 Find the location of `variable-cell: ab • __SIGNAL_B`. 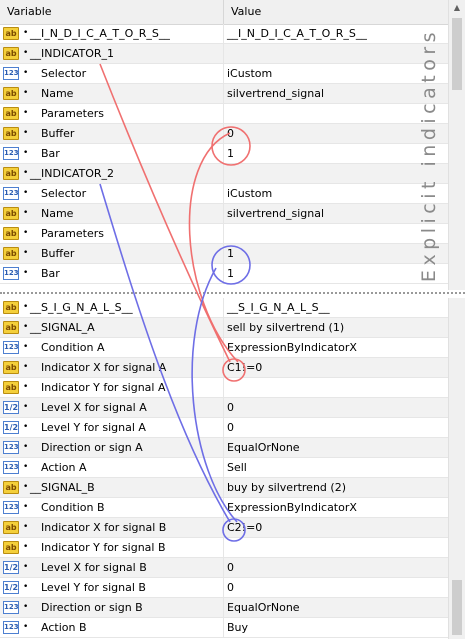

variable-cell: ab • __SIGNAL_B is located at coordinates (112, 488).